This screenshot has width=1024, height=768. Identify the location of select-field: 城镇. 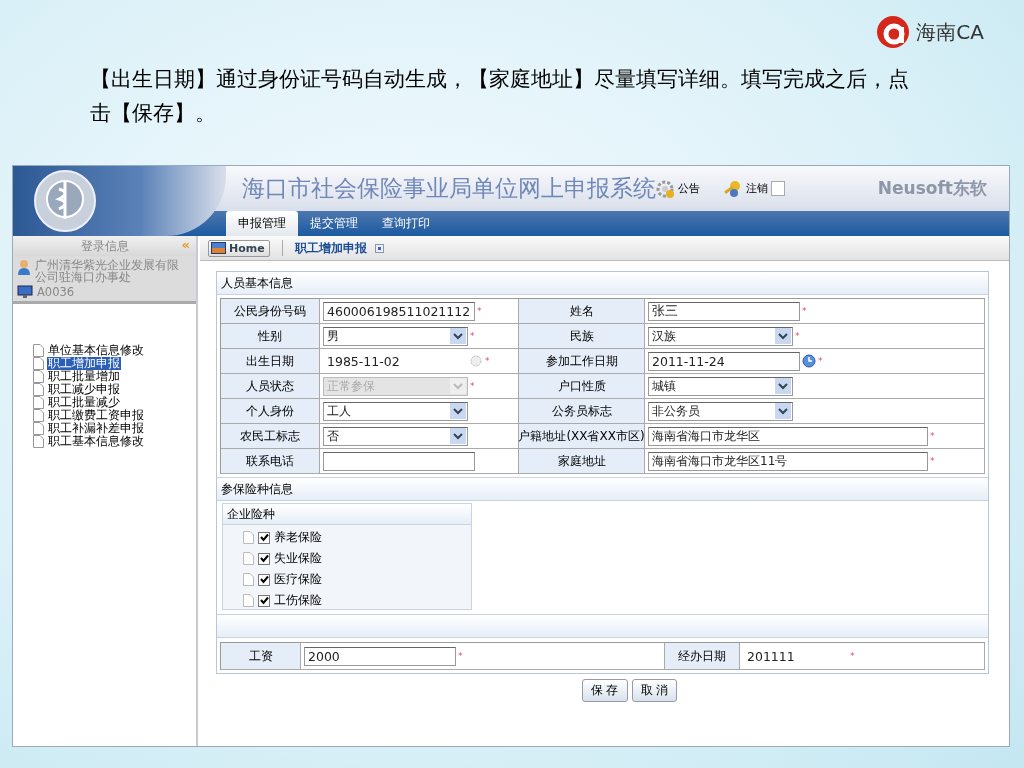
(720, 386).